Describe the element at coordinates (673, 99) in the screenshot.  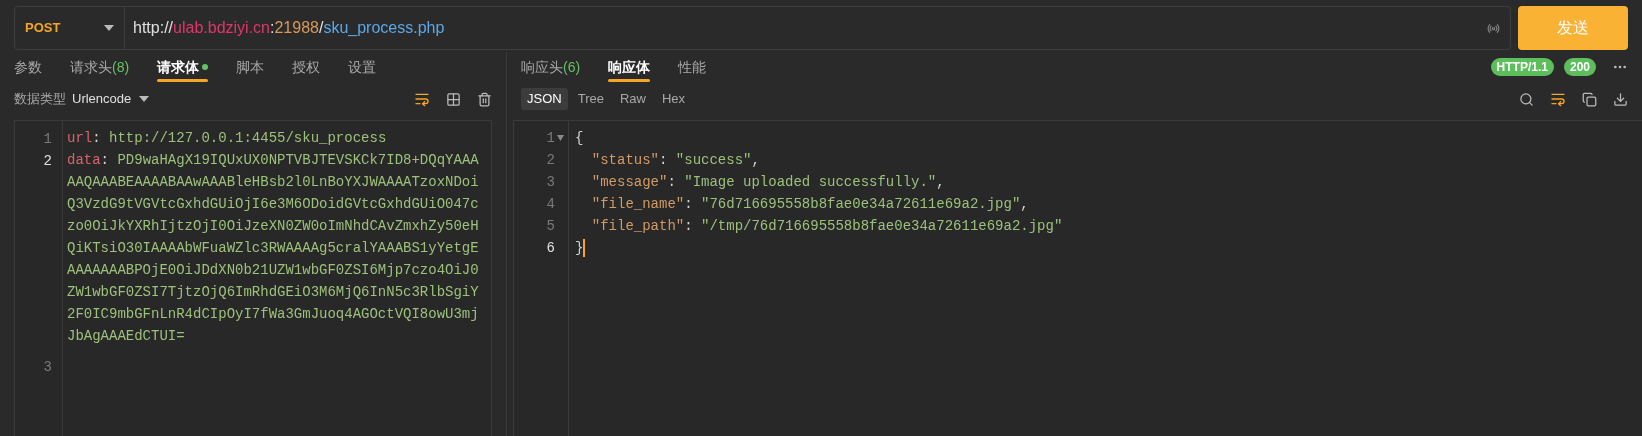
I see `view-mode-tab: Hex` at that location.